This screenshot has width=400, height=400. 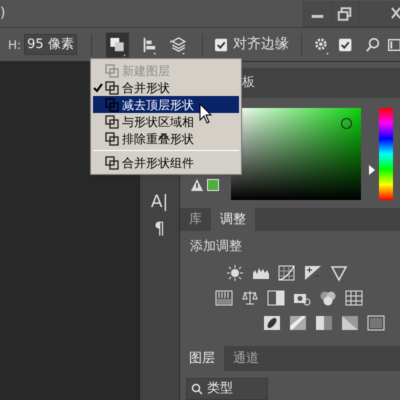 I want to click on panel-tab: 图层, so click(x=202, y=358).